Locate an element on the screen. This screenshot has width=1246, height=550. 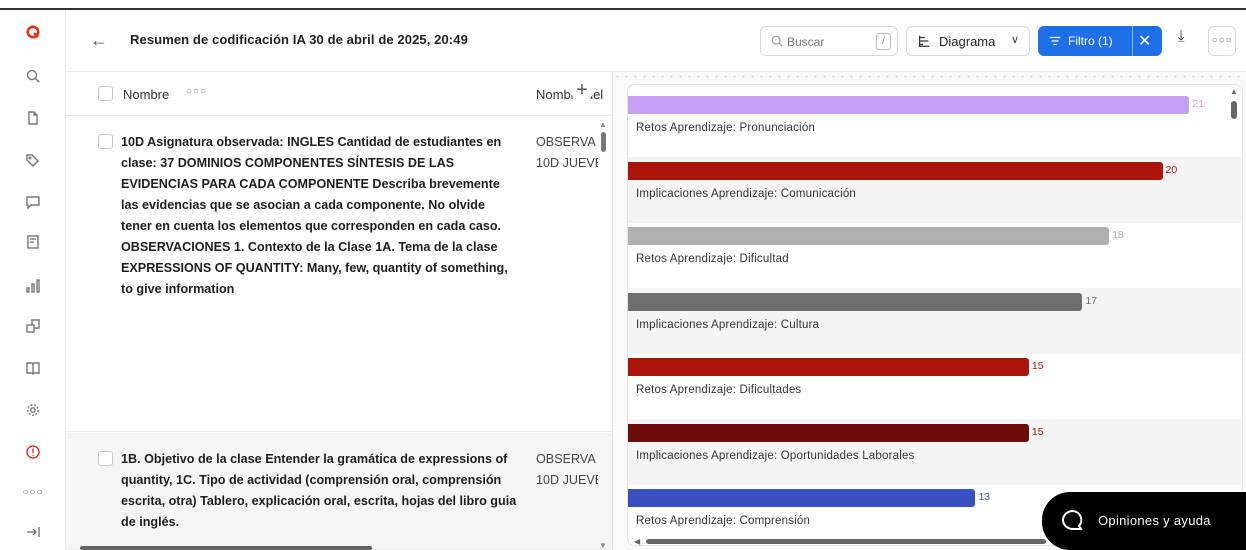
chart-bar-value: 17 is located at coordinates (1091, 300).